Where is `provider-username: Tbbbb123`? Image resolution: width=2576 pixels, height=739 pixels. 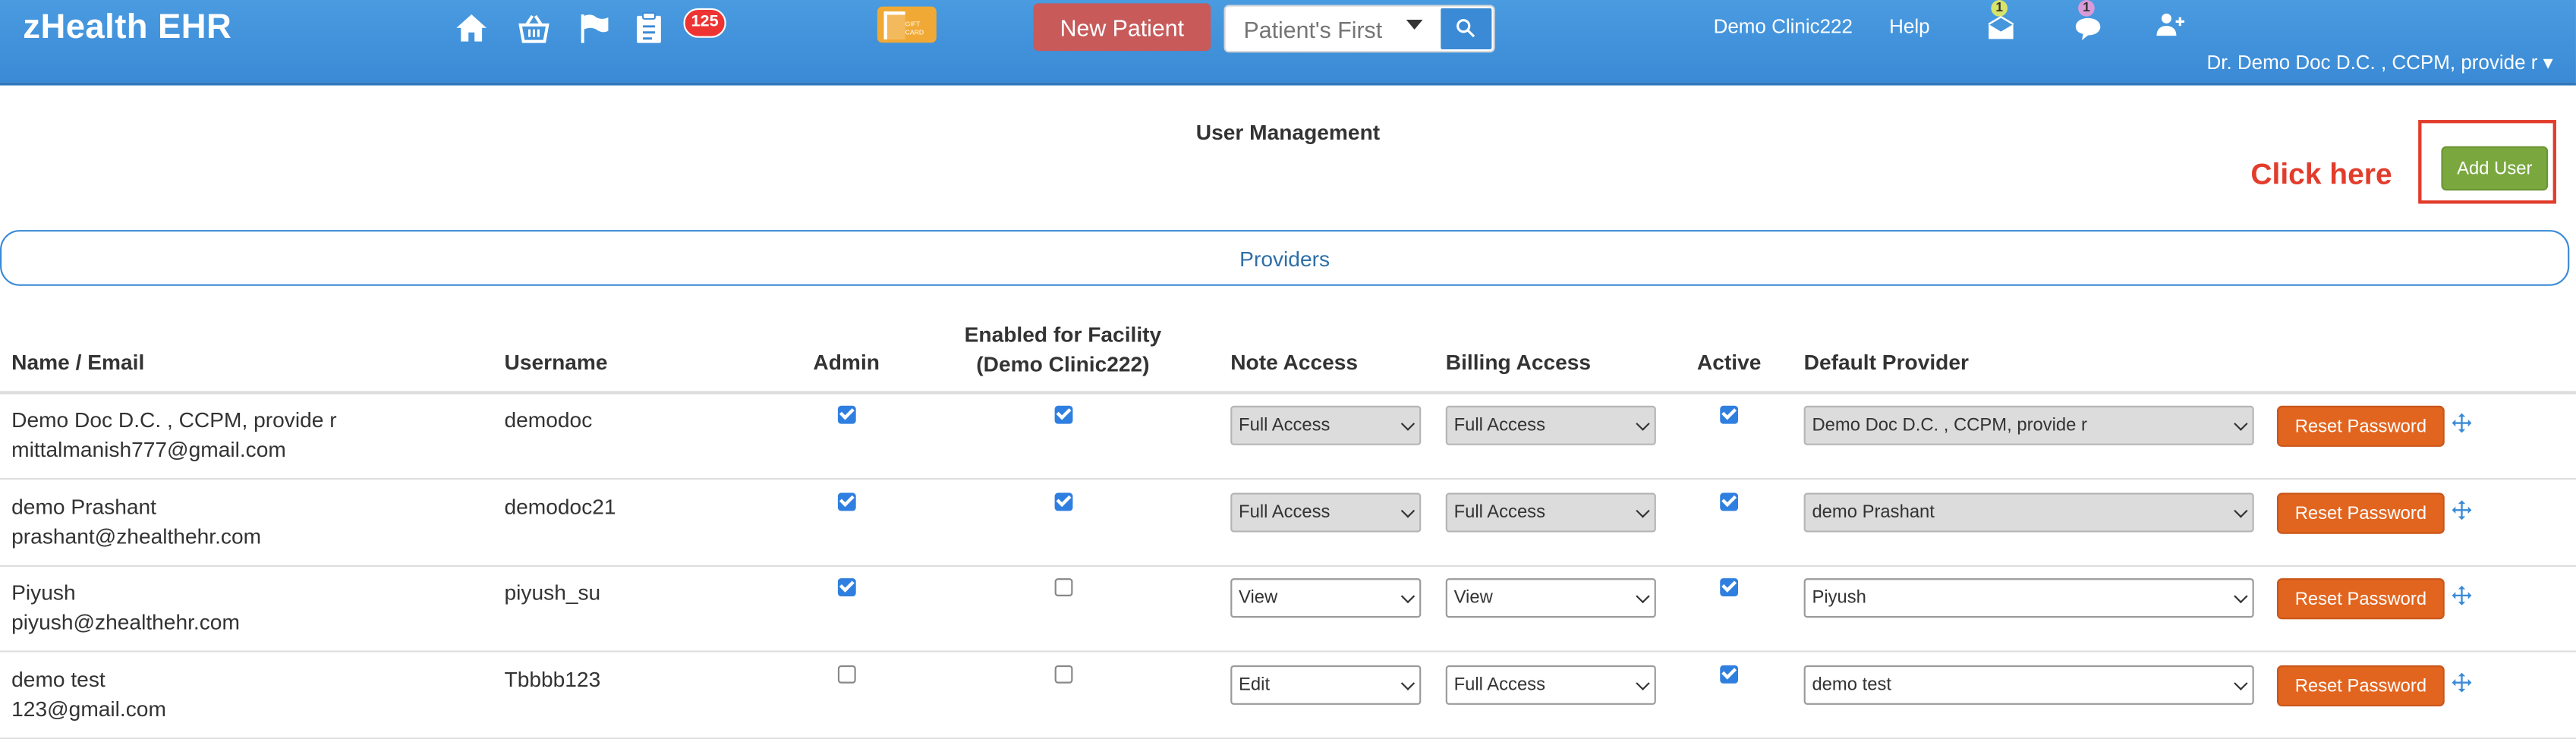 provider-username: Tbbbb123 is located at coordinates (552, 679).